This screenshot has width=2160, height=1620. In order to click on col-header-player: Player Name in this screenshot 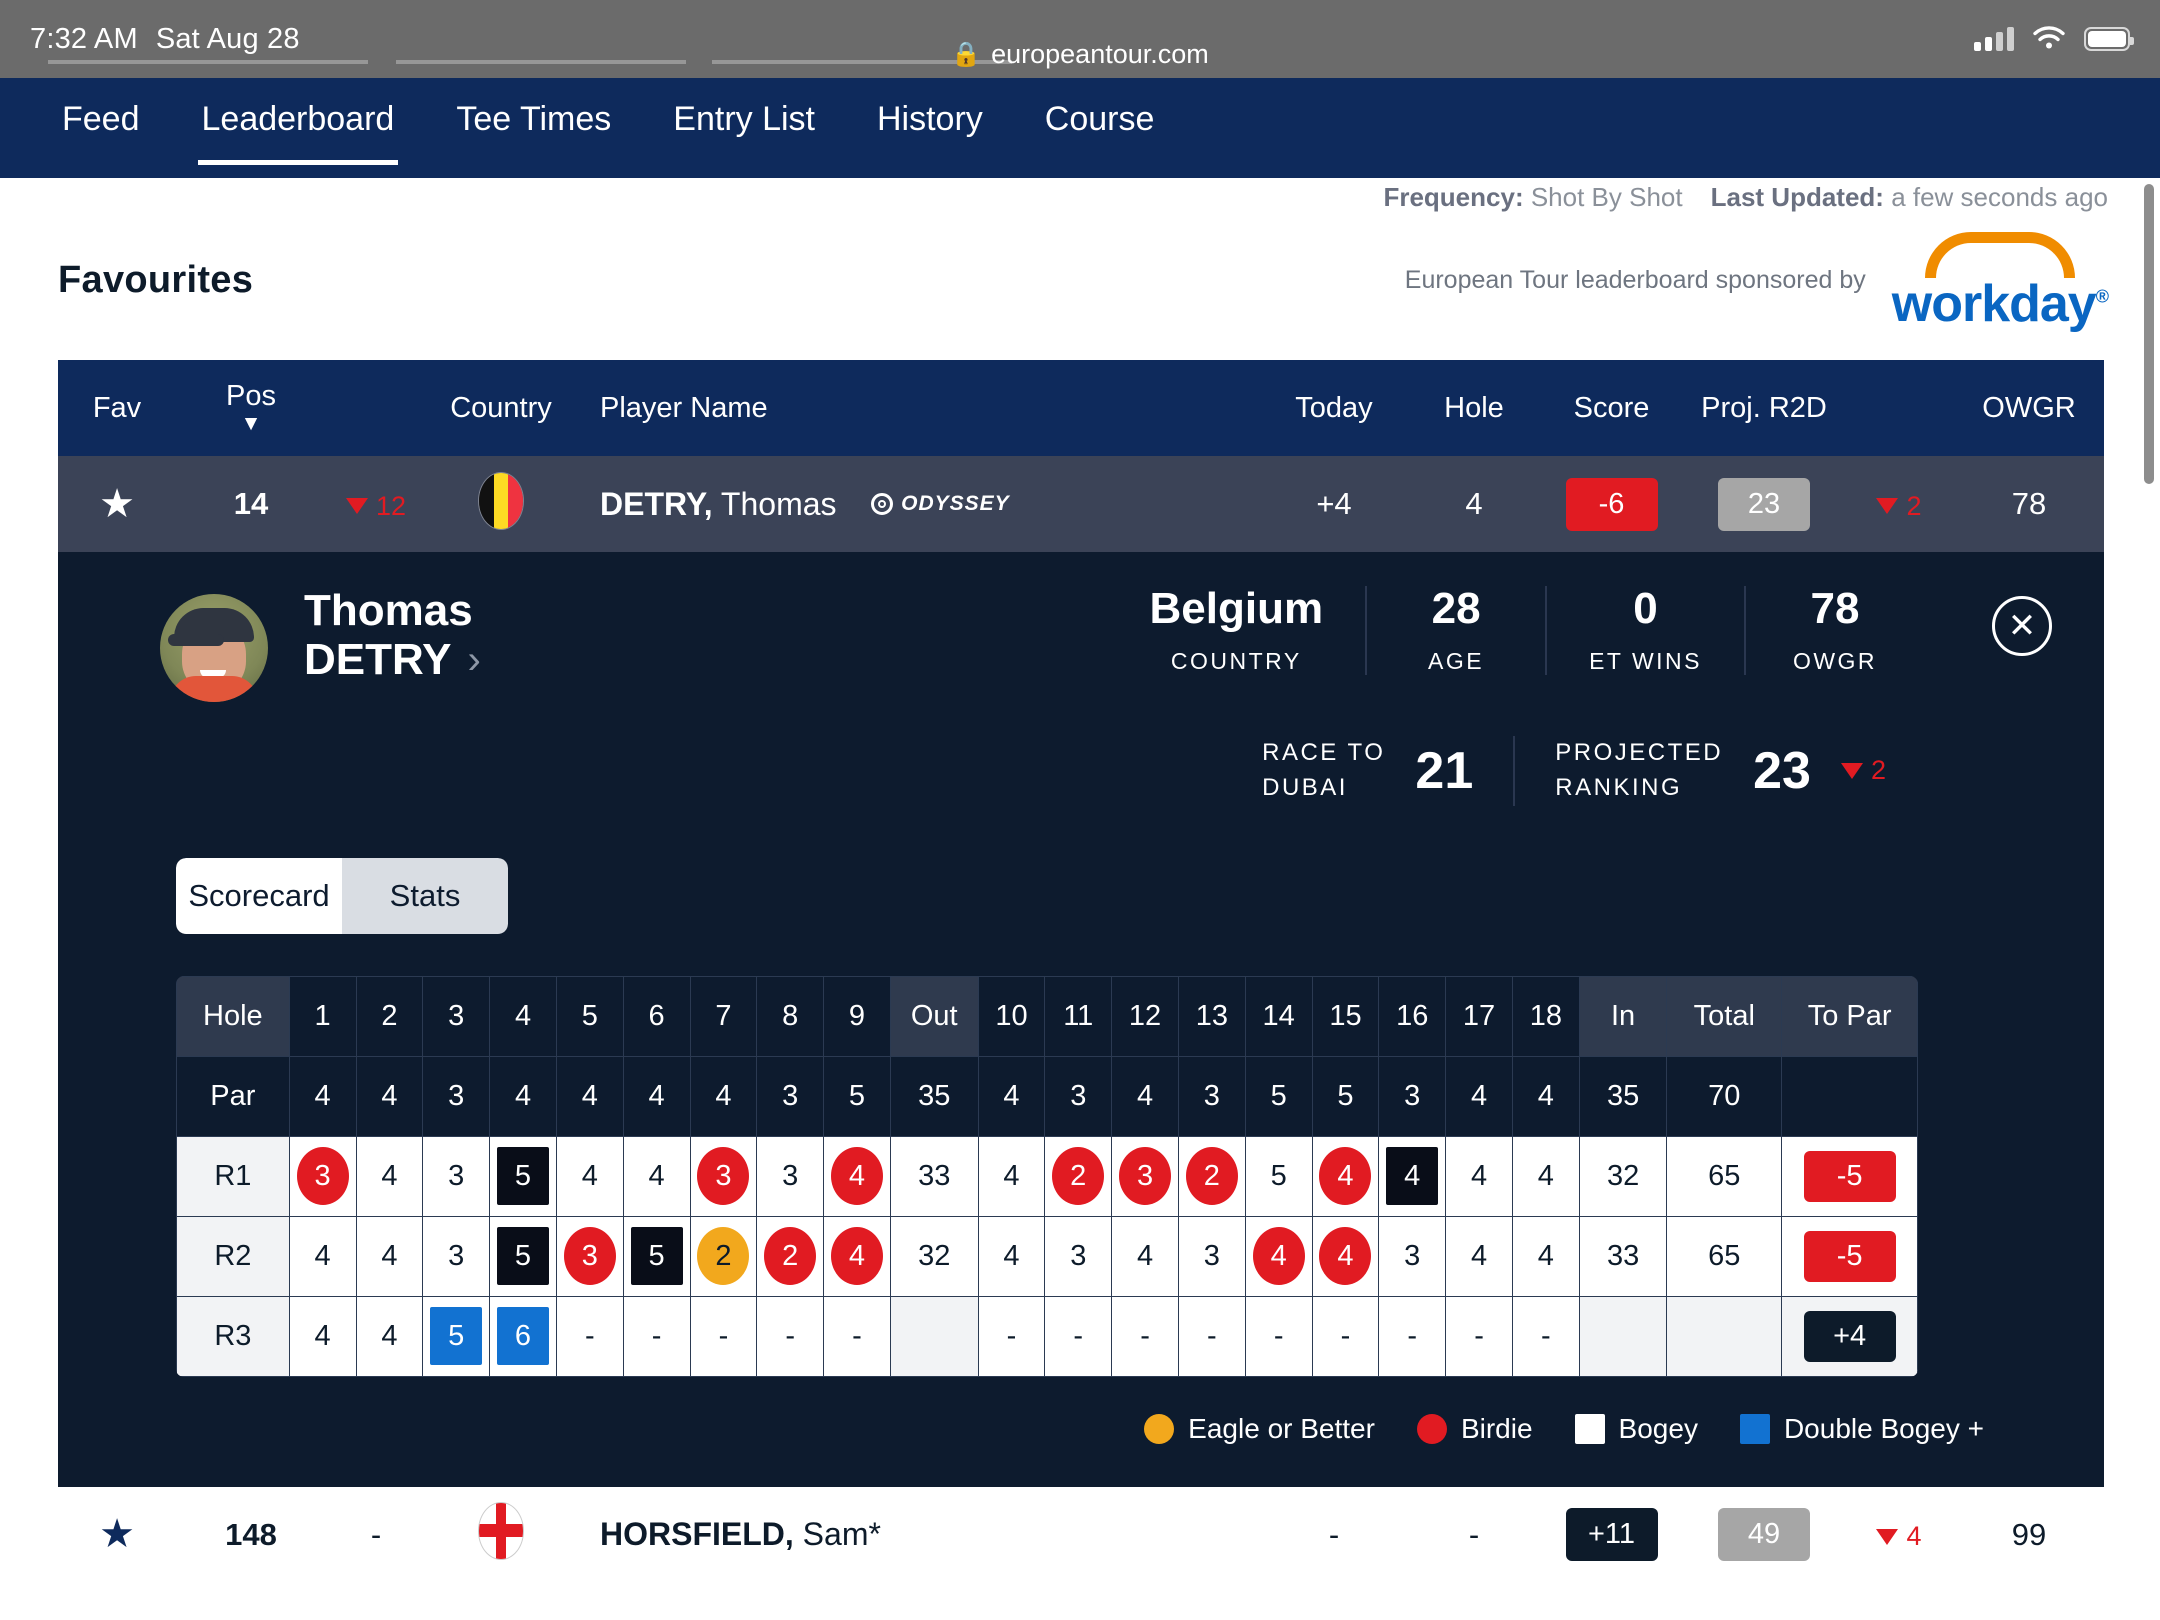, I will do `click(917, 408)`.